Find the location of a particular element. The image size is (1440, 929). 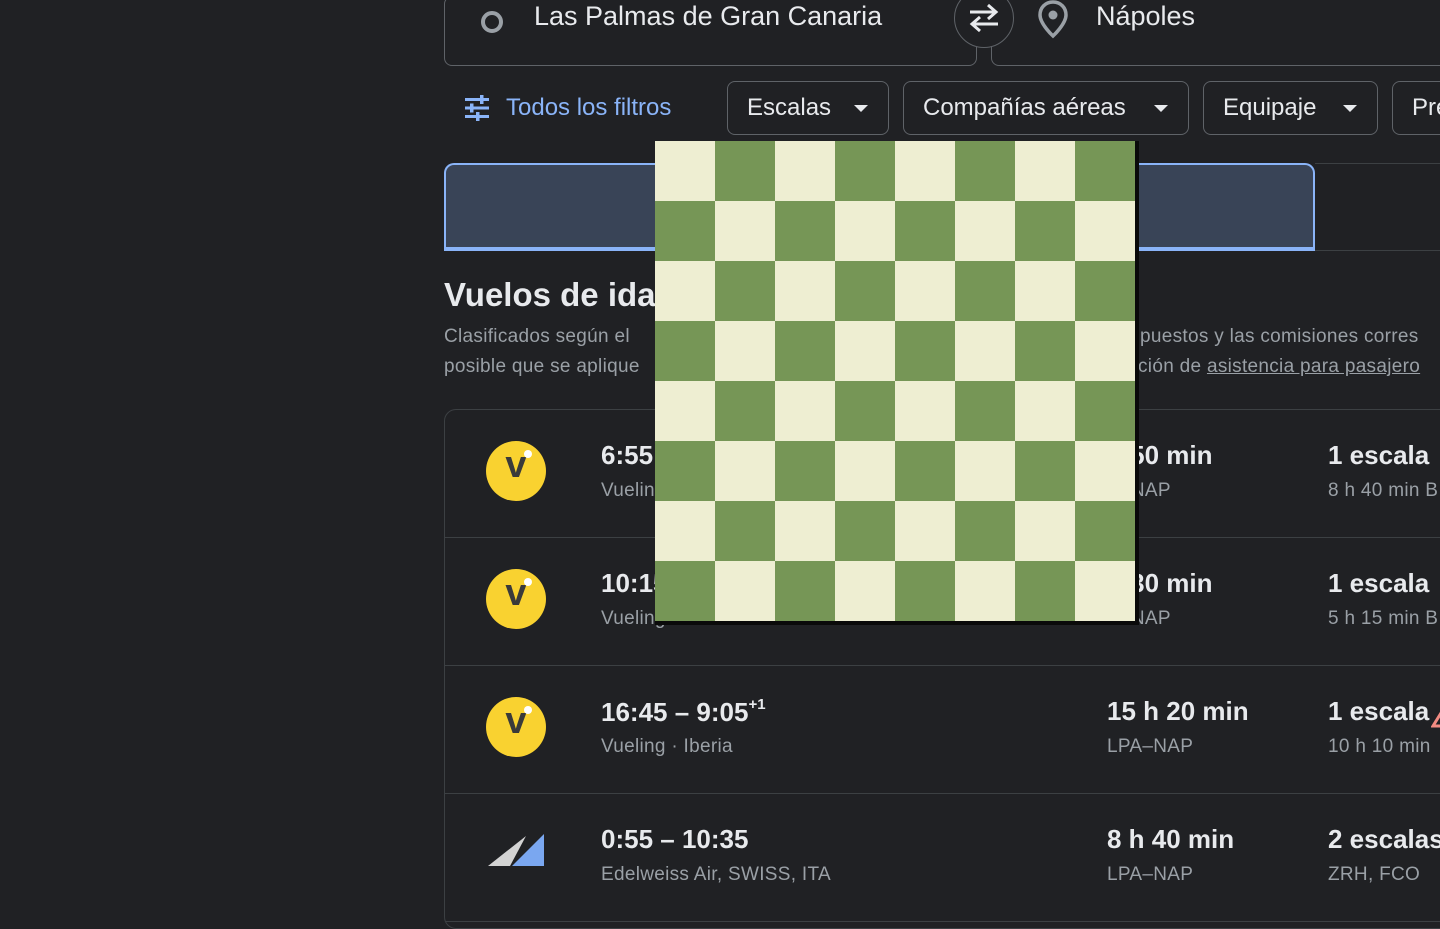

description-text: puestos y las comisiones corres is located at coordinates (1279, 336).